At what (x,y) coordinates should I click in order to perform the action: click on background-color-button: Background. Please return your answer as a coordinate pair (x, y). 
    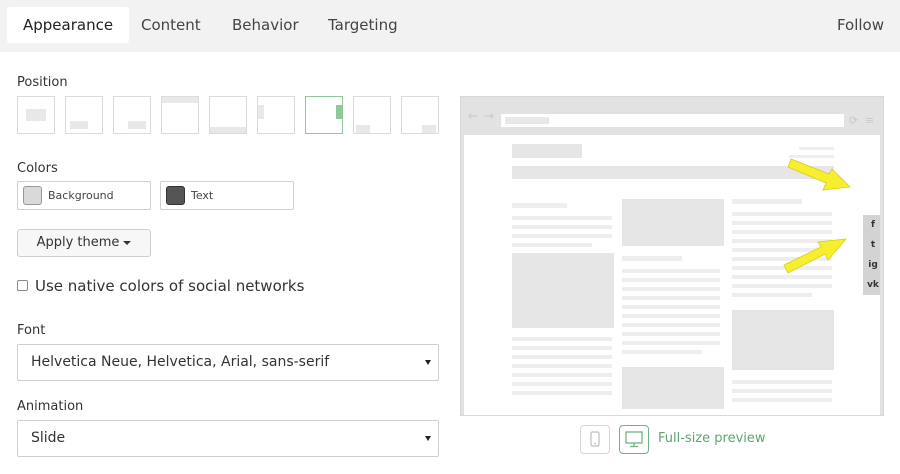
    Looking at the image, I should click on (84, 195).